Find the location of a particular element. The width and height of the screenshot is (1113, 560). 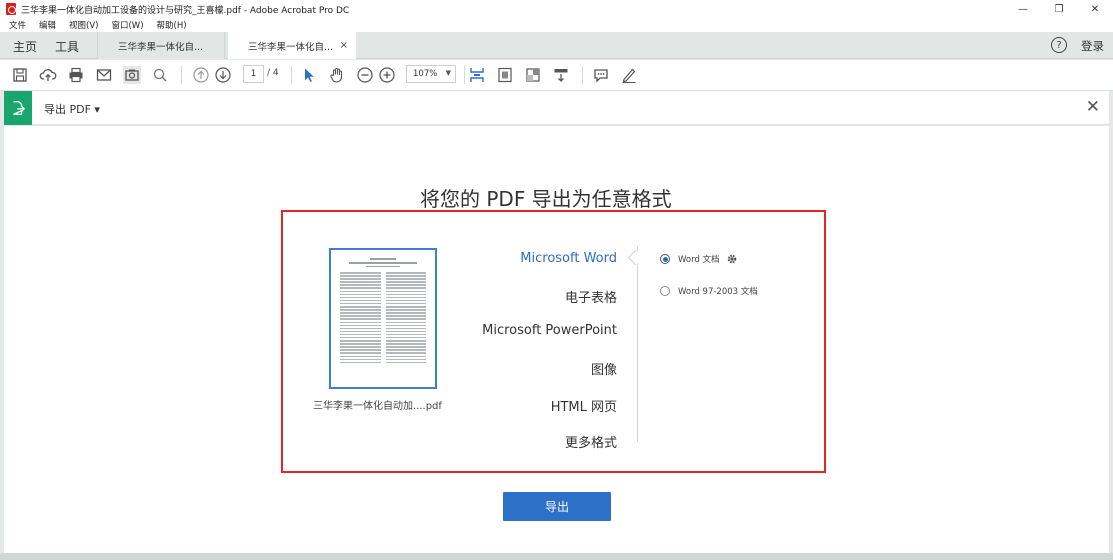

tab-home: 主页 is located at coordinates (25, 46).